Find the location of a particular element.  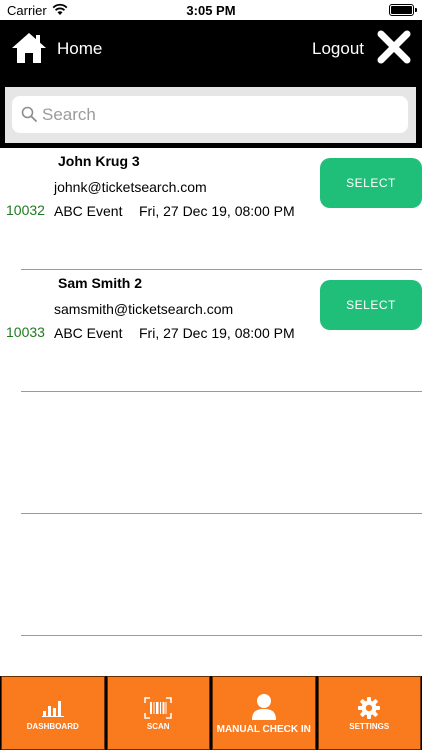

tab-label: MANUAL CHECK IN is located at coordinates (263, 729).